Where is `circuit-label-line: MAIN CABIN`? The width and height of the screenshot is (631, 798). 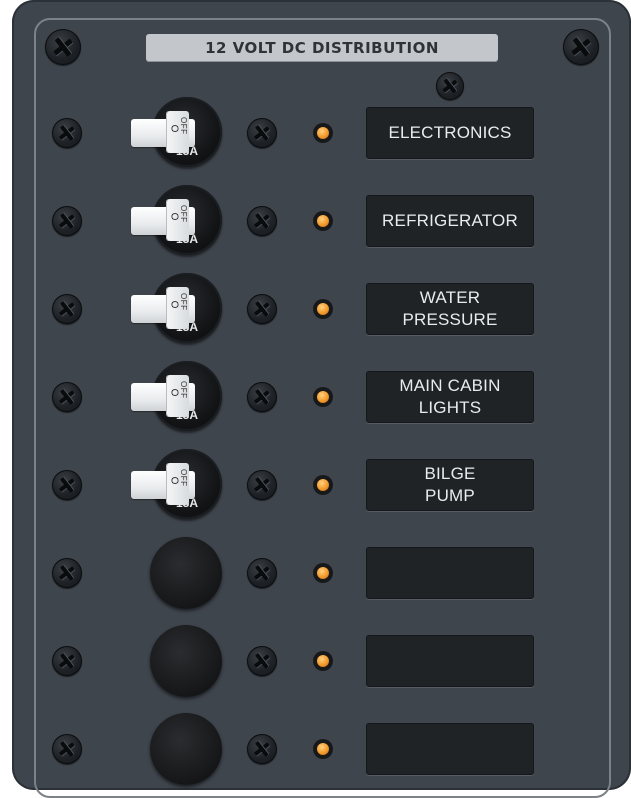 circuit-label-line: MAIN CABIN is located at coordinates (450, 385).